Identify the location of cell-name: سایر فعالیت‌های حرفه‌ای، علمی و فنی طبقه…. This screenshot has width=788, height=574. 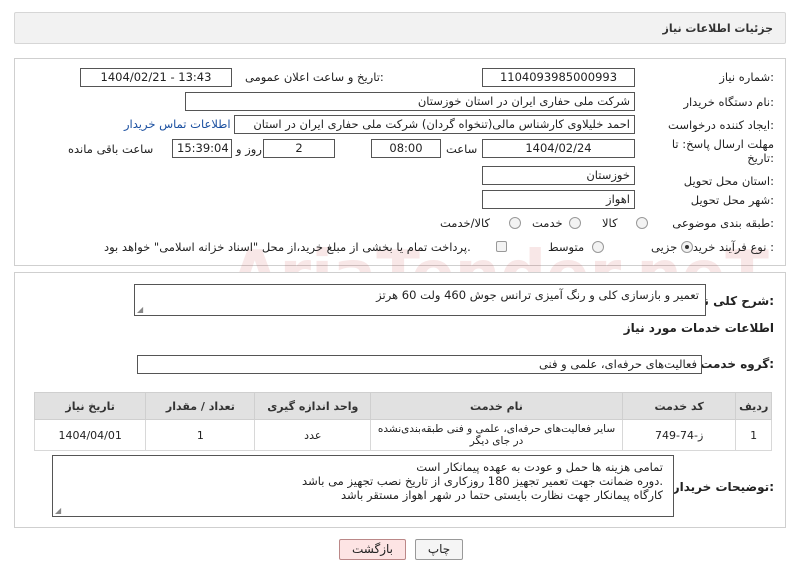
(496, 435).